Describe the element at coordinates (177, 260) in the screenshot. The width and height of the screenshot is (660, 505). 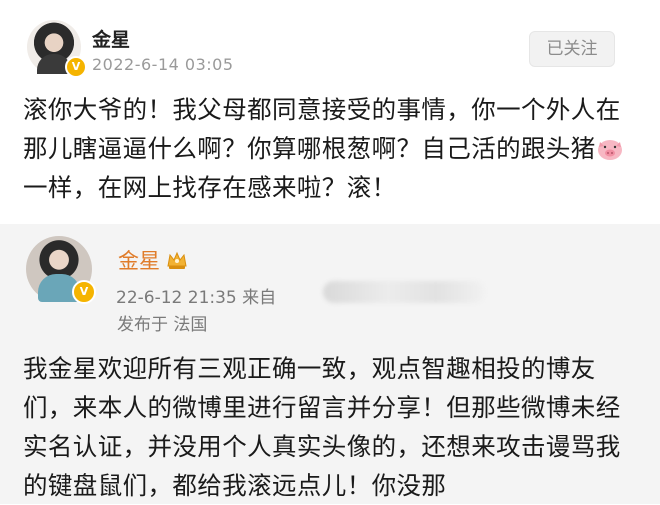
I see `crown-icon` at that location.